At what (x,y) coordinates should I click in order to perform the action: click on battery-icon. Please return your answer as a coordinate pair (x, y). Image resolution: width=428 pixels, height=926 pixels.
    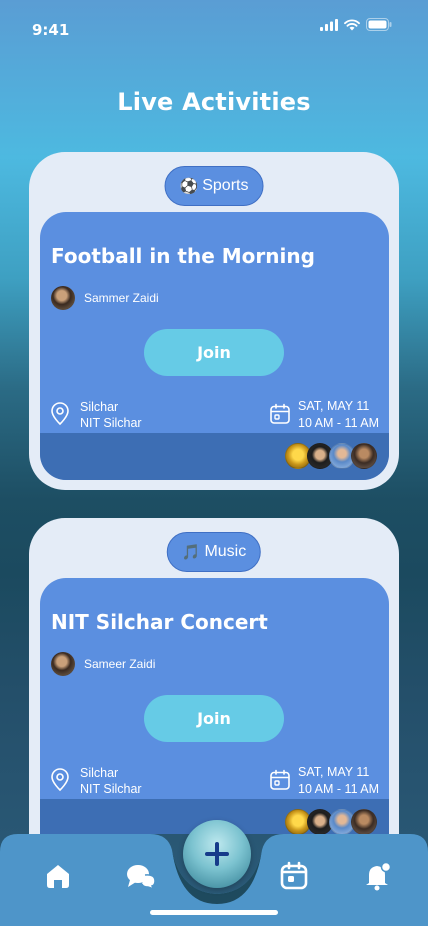
    Looking at the image, I should click on (379, 24).